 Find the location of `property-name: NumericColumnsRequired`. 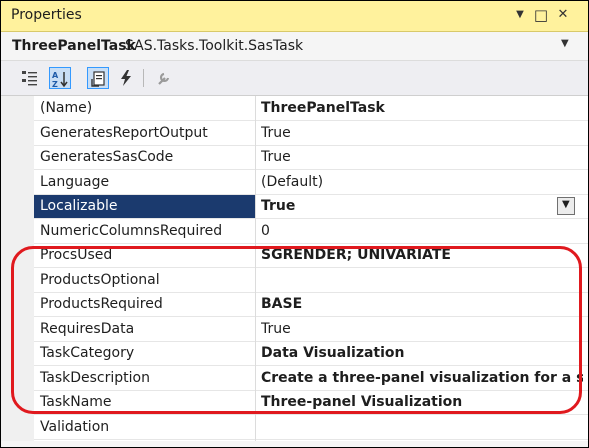

property-name: NumericColumnsRequired is located at coordinates (131, 231).